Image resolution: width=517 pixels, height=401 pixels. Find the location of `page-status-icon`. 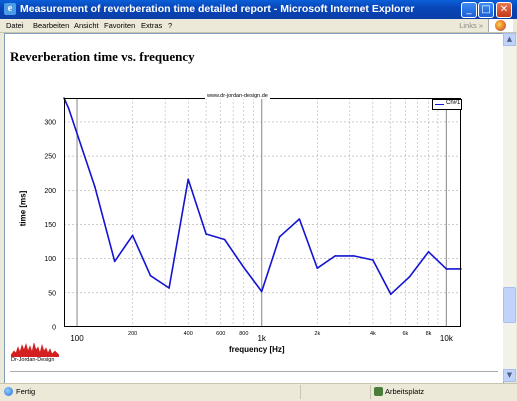

page-status-icon is located at coordinates (8, 391).